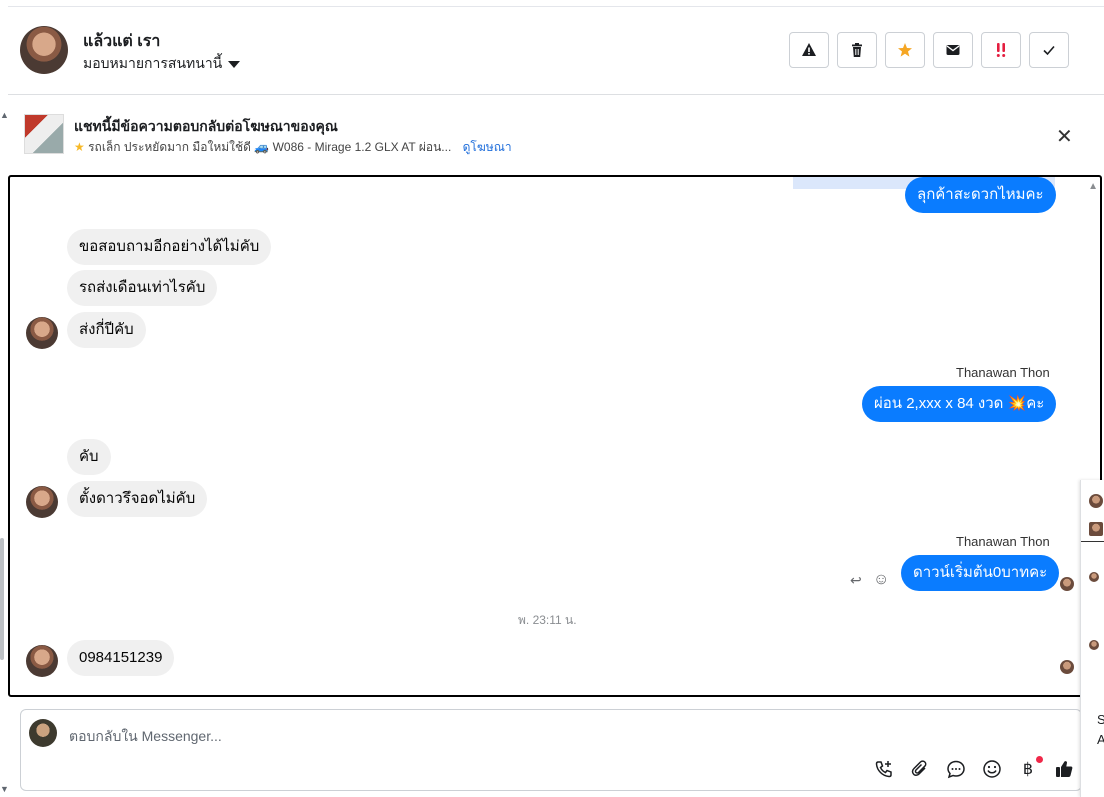 Image resolution: width=1104 pixels, height=797 pixels. What do you see at coordinates (1096, 529) in the screenshot?
I see `side-thumbnail` at bounding box center [1096, 529].